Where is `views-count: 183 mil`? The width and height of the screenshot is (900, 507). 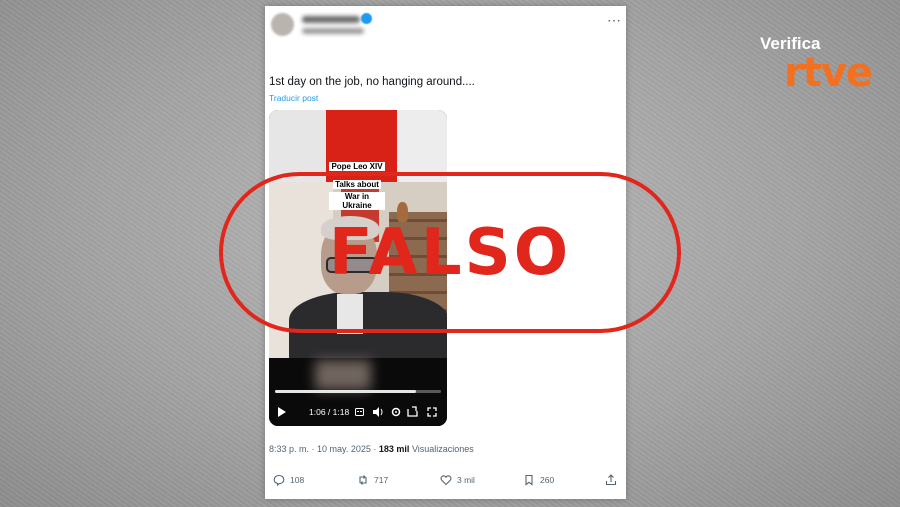
views-count: 183 mil is located at coordinates (394, 449).